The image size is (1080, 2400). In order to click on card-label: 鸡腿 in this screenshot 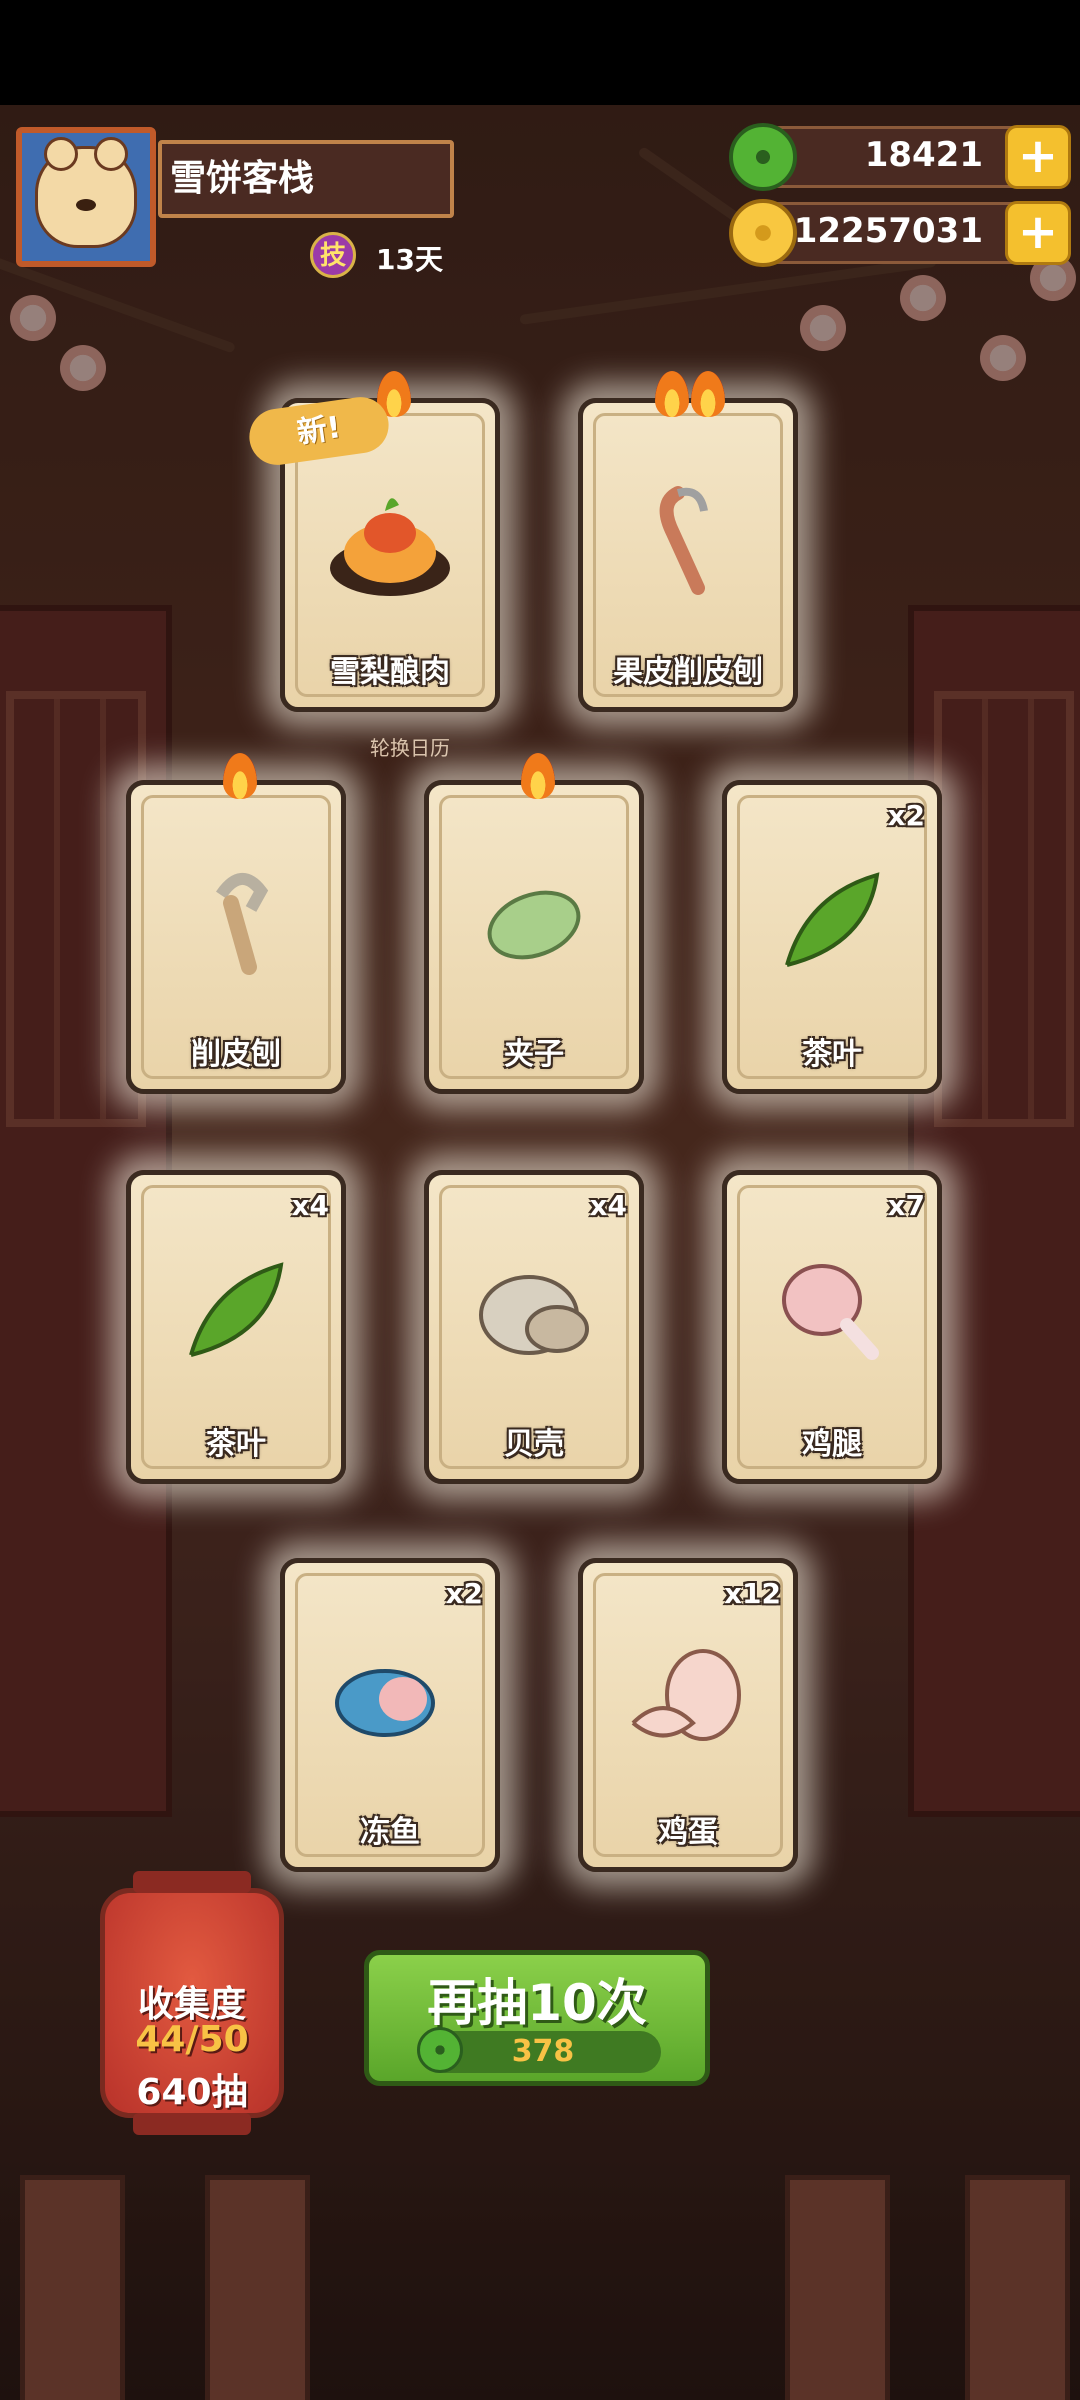, I will do `click(832, 1444)`.